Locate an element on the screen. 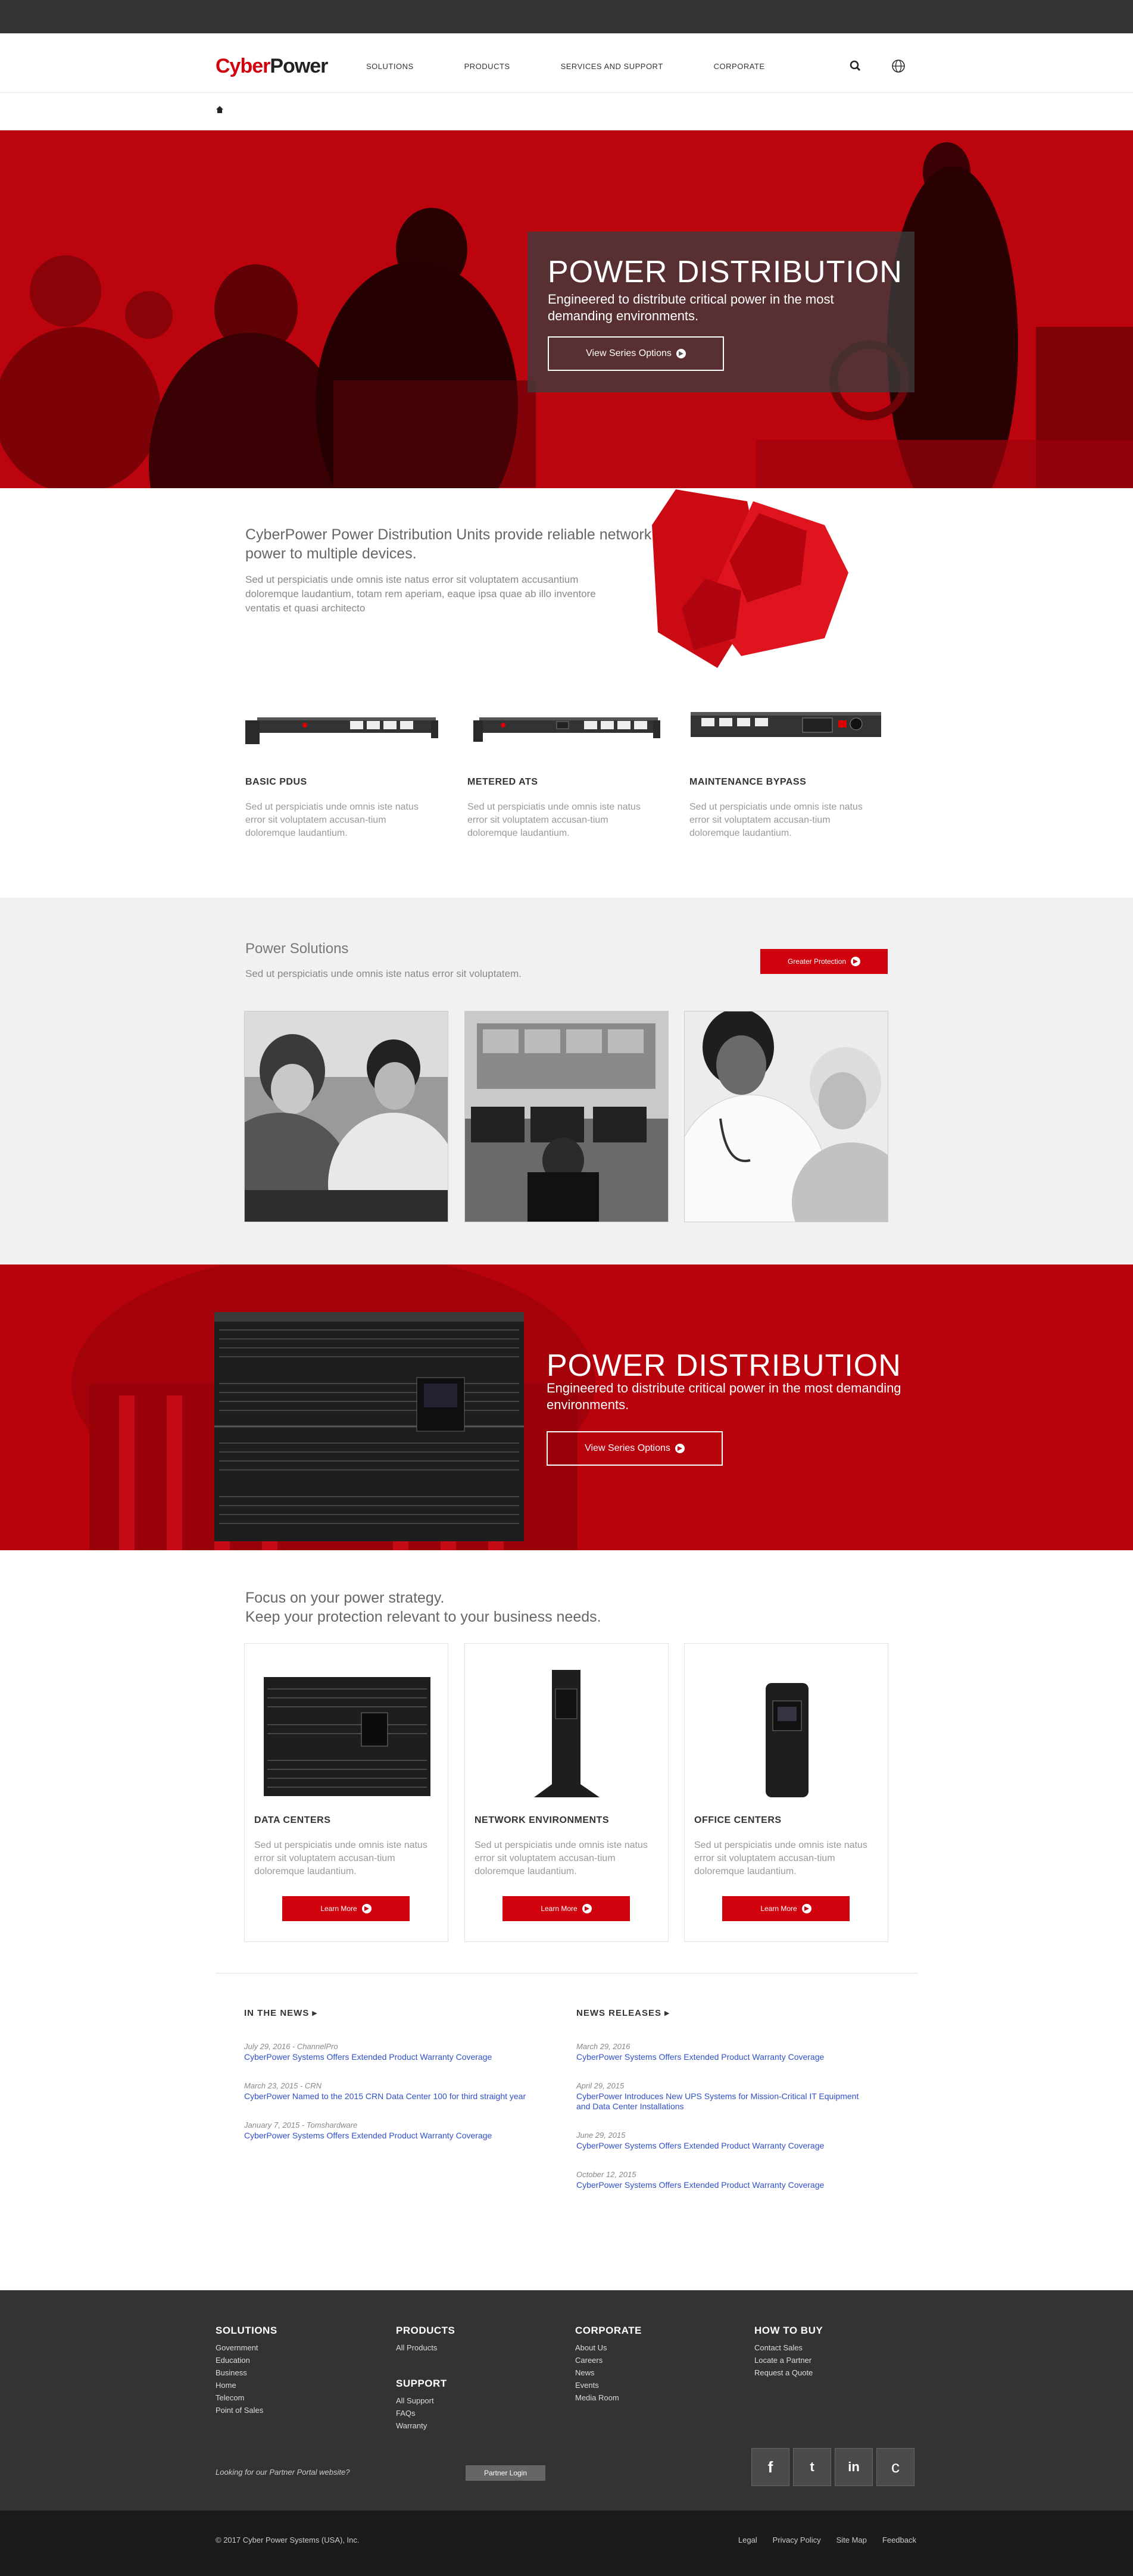  view-series-options-button-2: View Series Options is located at coordinates (635, 1448).